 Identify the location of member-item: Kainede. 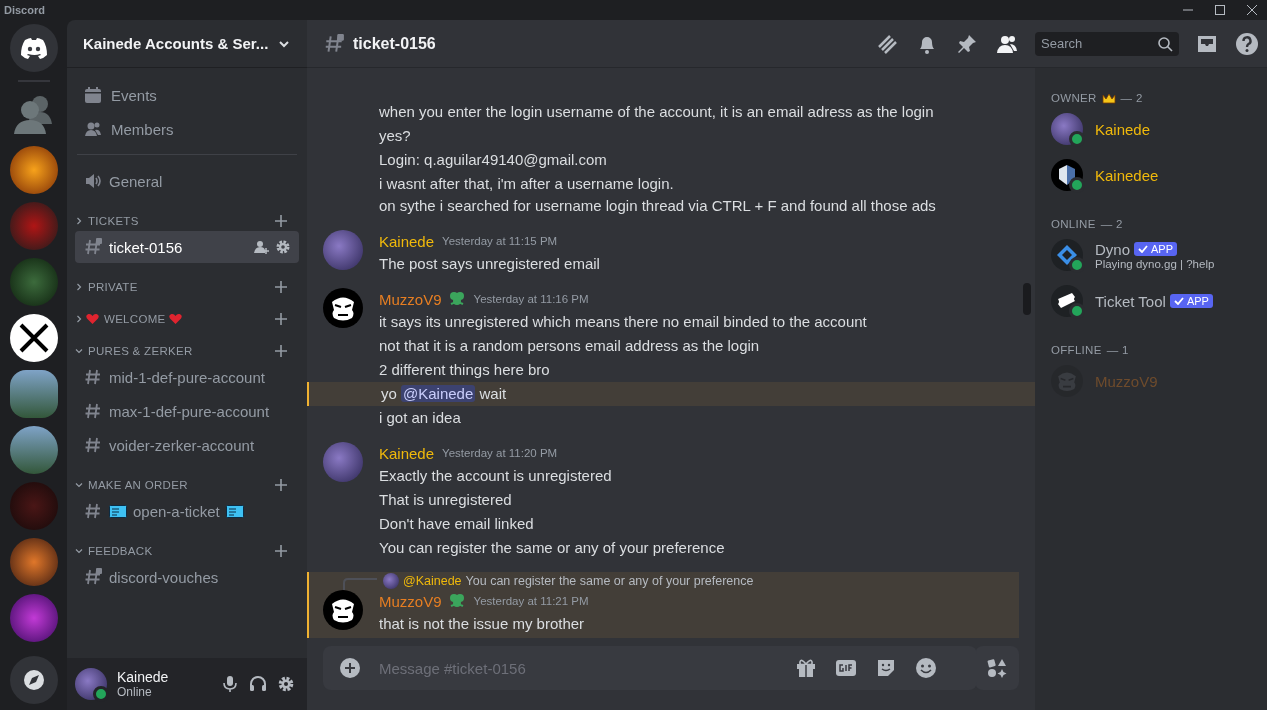
(1155, 131).